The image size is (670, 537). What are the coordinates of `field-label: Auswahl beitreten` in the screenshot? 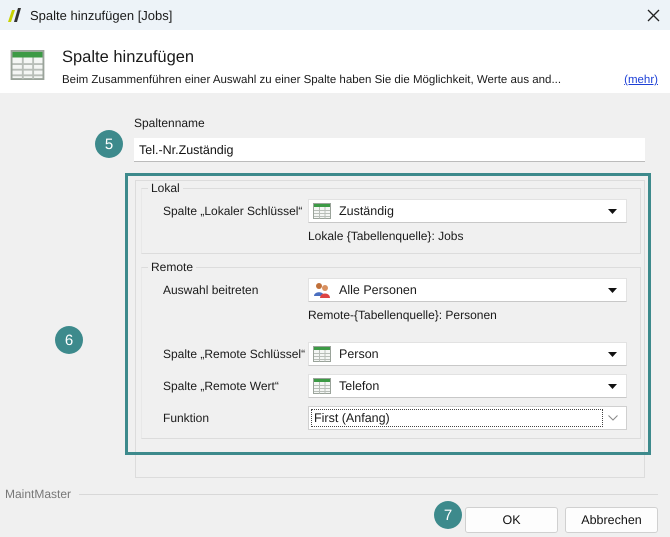 It's located at (211, 290).